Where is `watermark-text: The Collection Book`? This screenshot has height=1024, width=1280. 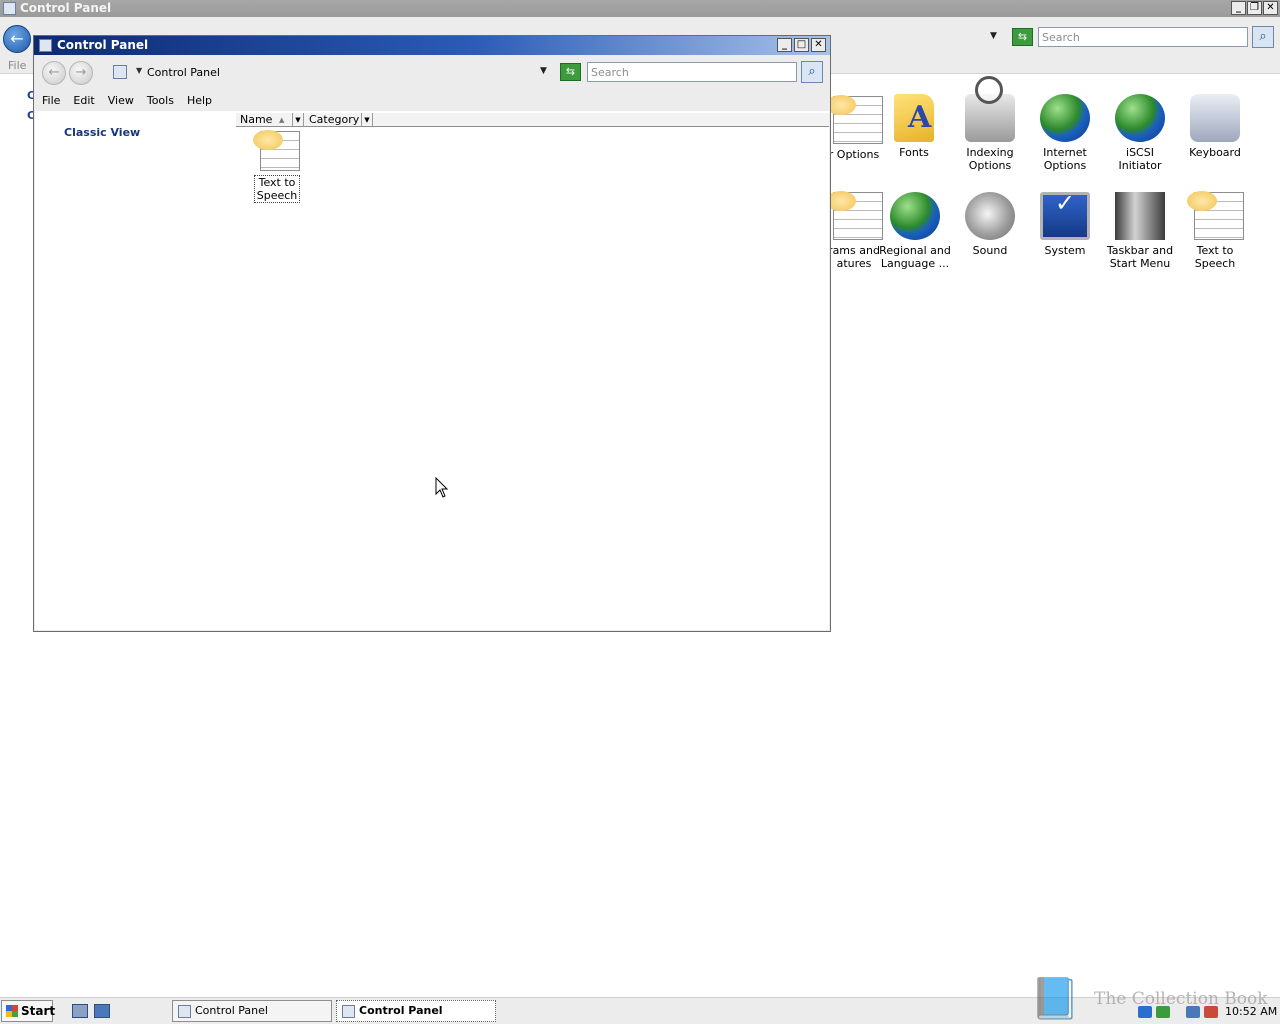
watermark-text: The Collection Book is located at coordinates (1181, 999).